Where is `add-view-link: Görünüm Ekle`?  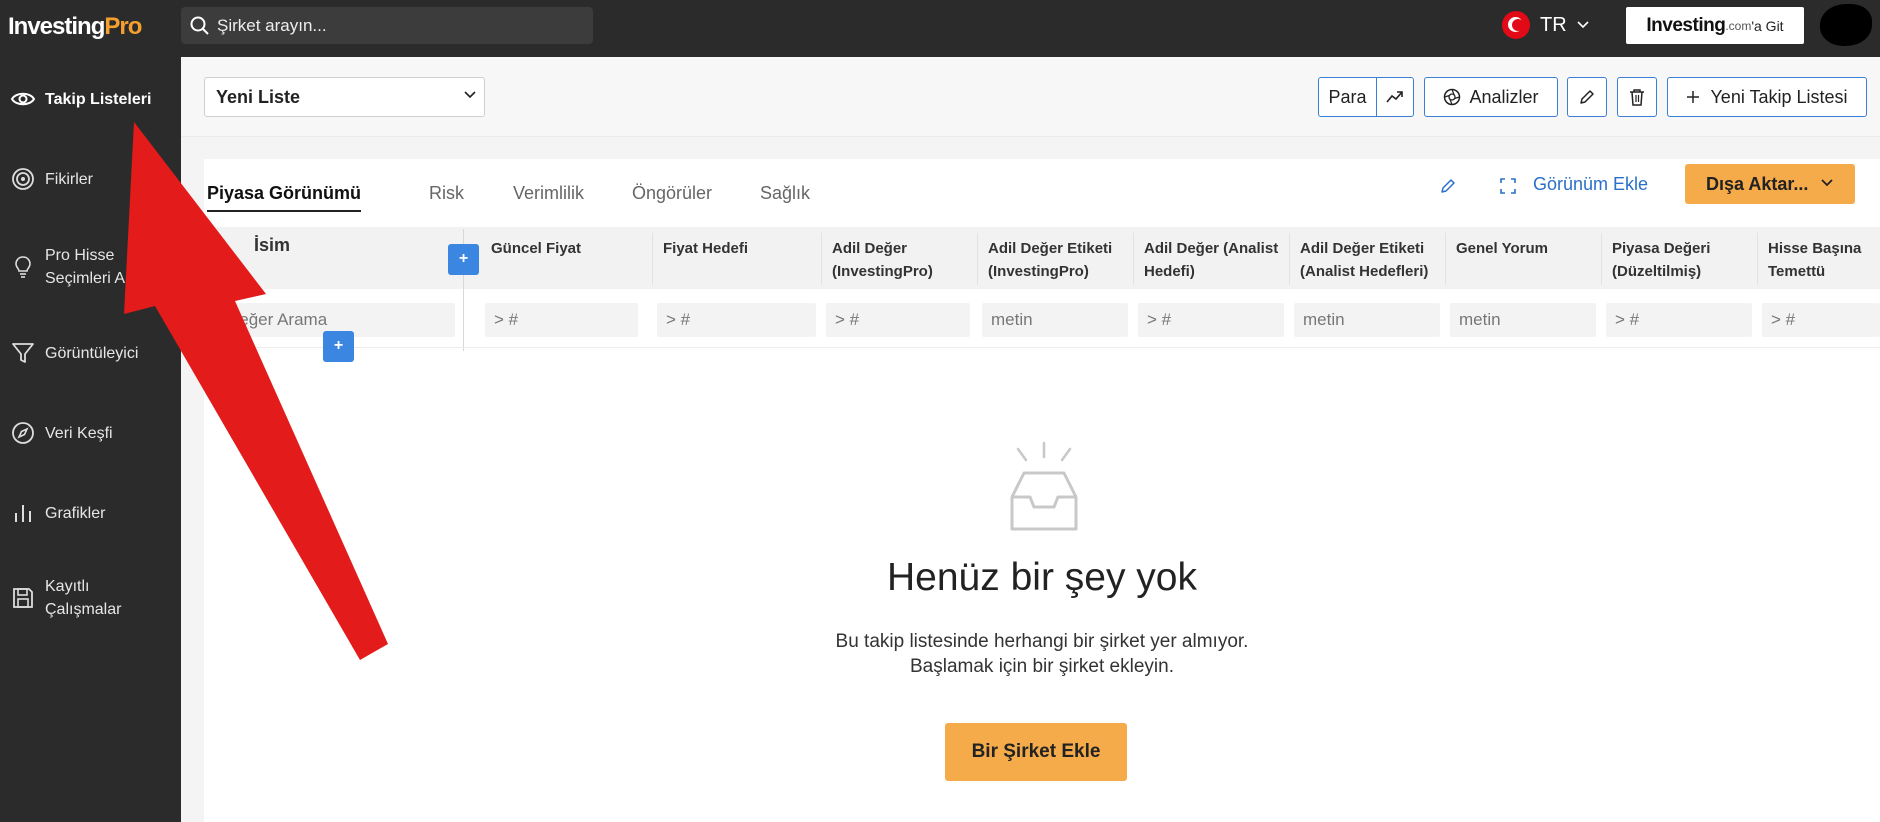
add-view-link: Görünüm Ekle is located at coordinates (1590, 184).